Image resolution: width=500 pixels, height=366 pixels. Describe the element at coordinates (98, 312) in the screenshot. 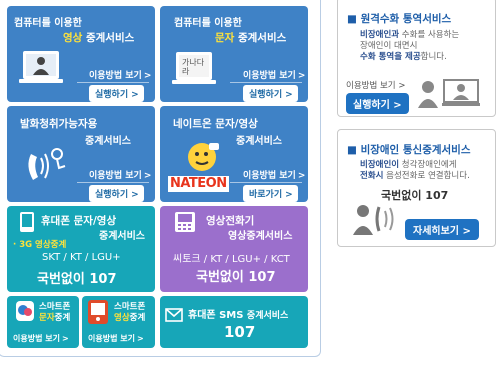

I see `smartphone-video-icon` at that location.